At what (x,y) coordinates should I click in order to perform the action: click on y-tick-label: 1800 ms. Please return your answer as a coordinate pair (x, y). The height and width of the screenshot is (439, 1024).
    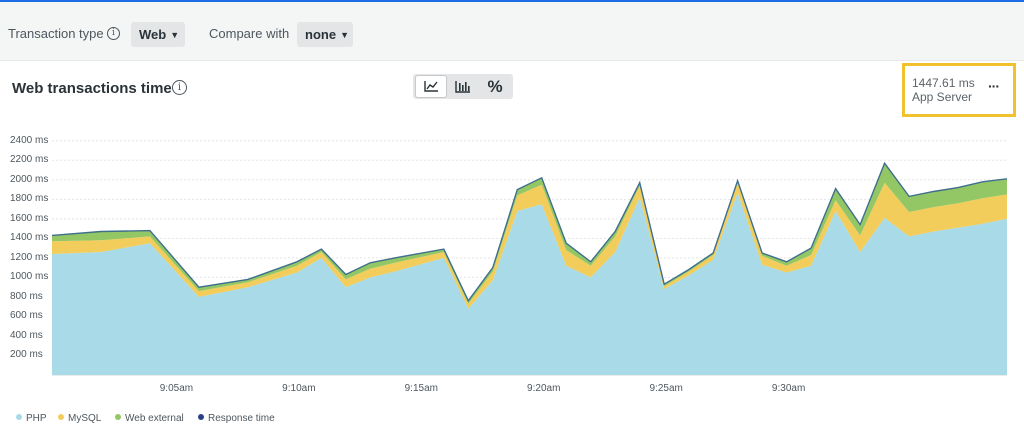
    Looking at the image, I should click on (29, 199).